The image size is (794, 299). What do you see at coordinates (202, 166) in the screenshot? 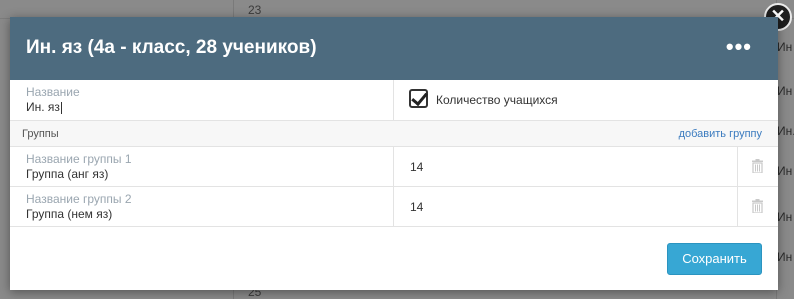
I see `group-name-cell: Название группы 1 Группа (анг яз)` at bounding box center [202, 166].